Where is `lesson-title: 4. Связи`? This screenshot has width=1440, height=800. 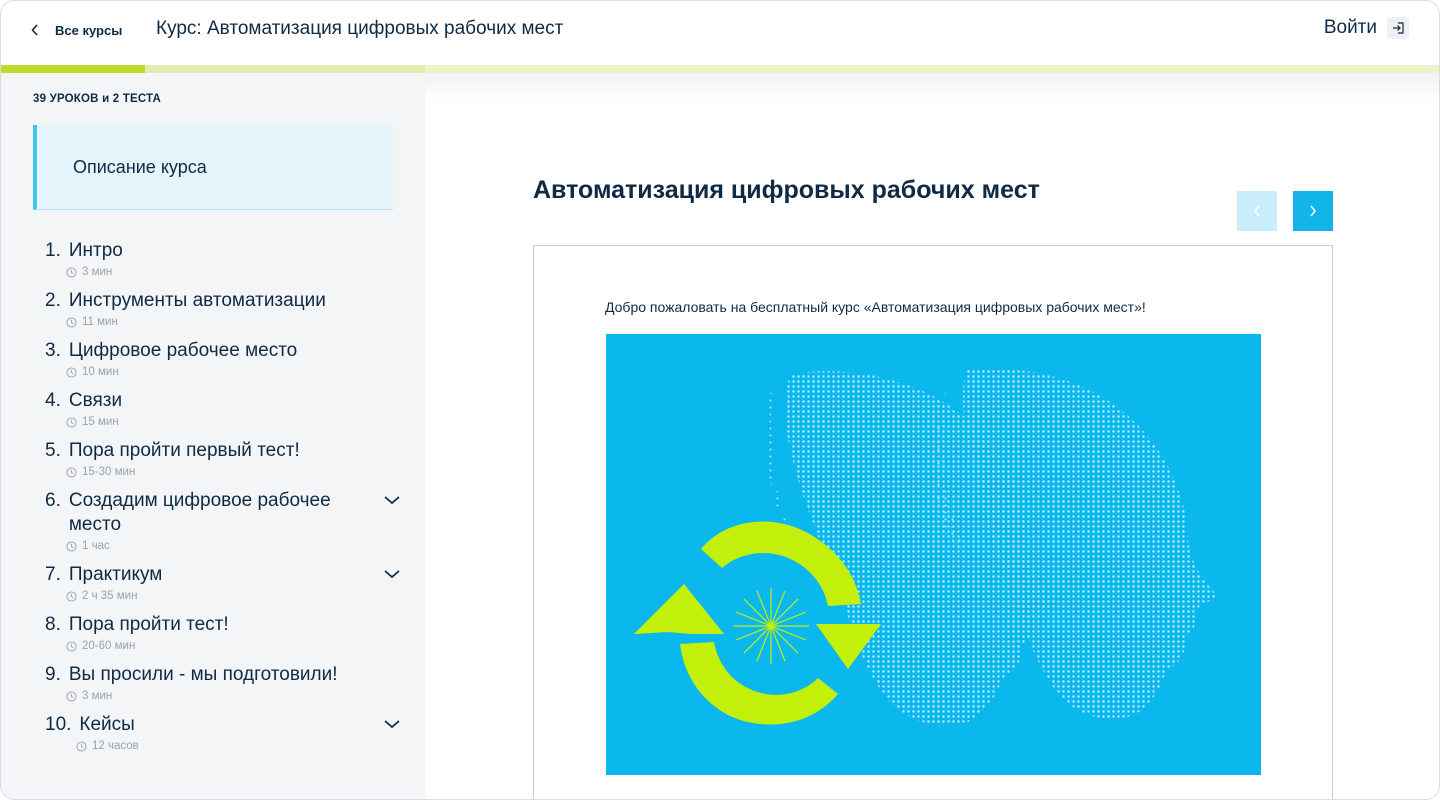
lesson-title: 4. Связи is located at coordinates (205, 401).